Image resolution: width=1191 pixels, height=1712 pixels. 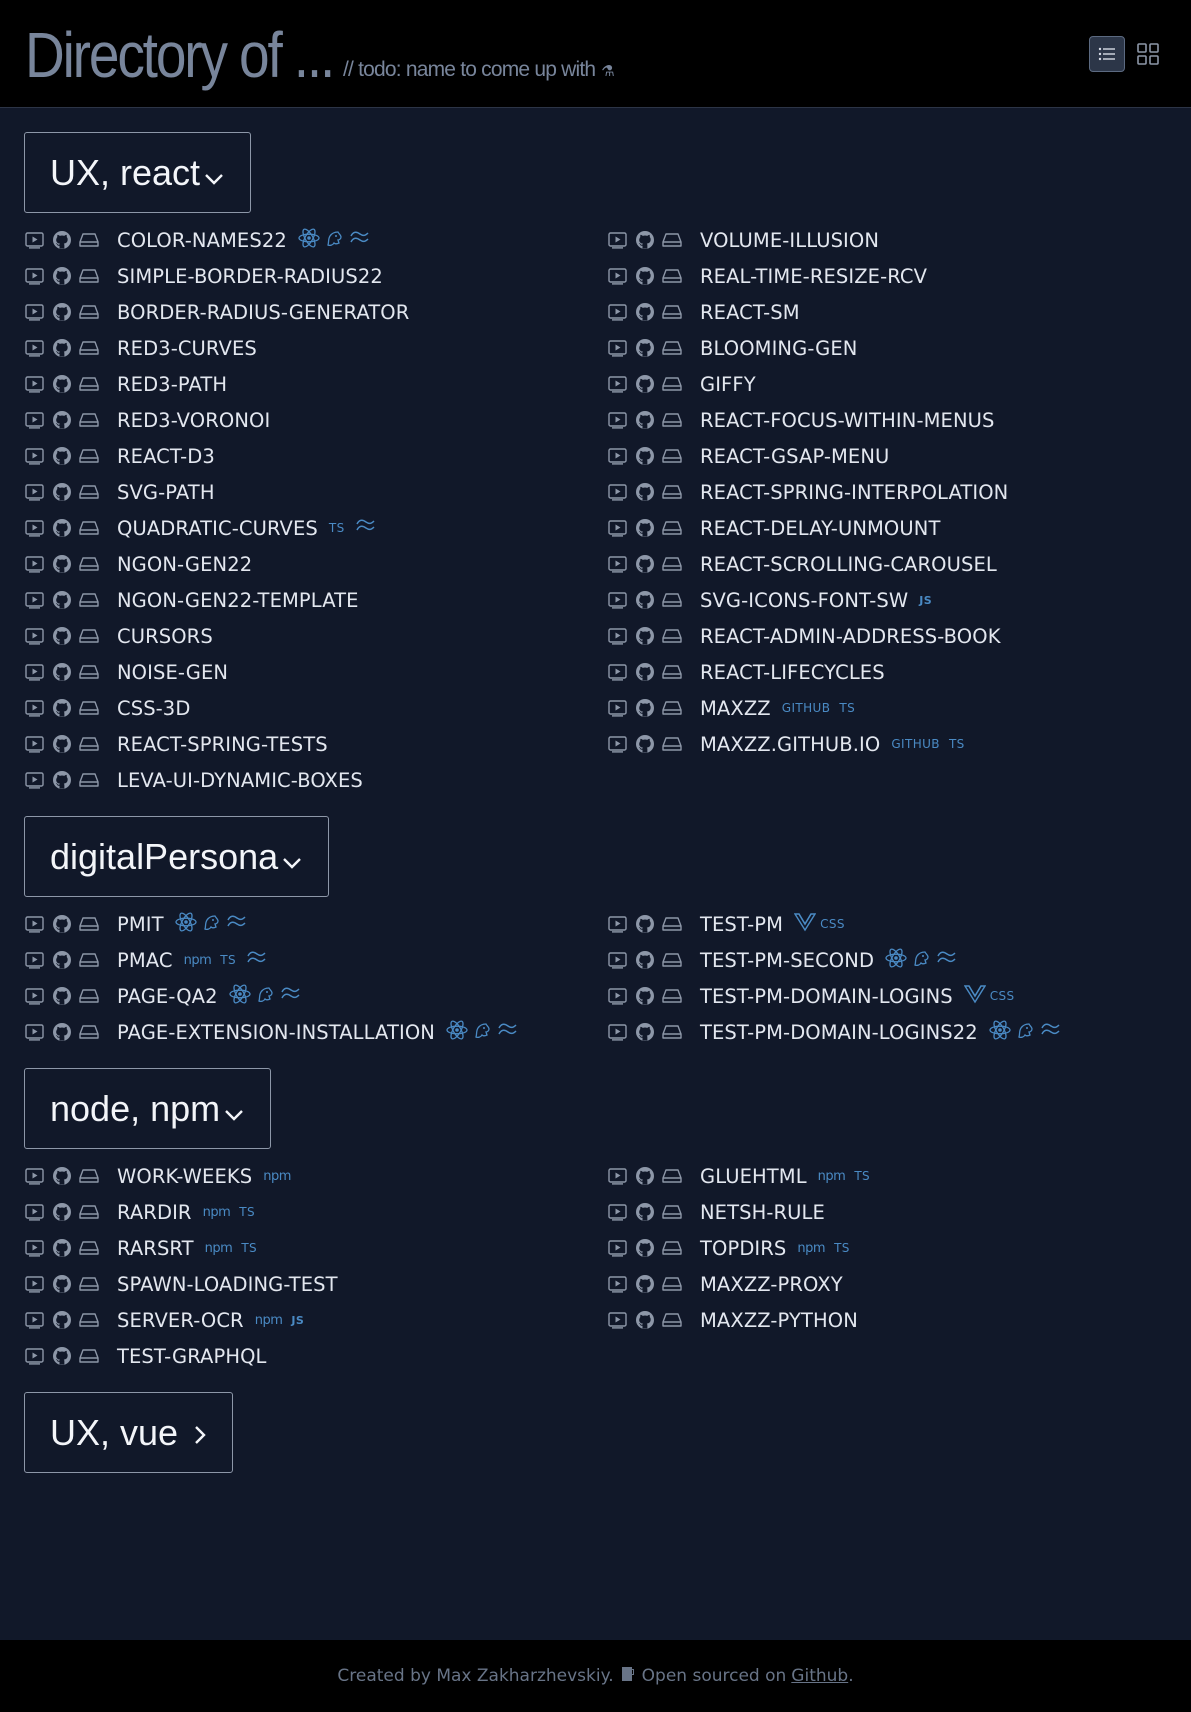 I want to click on project-name: RARDIR, so click(x=154, y=1212).